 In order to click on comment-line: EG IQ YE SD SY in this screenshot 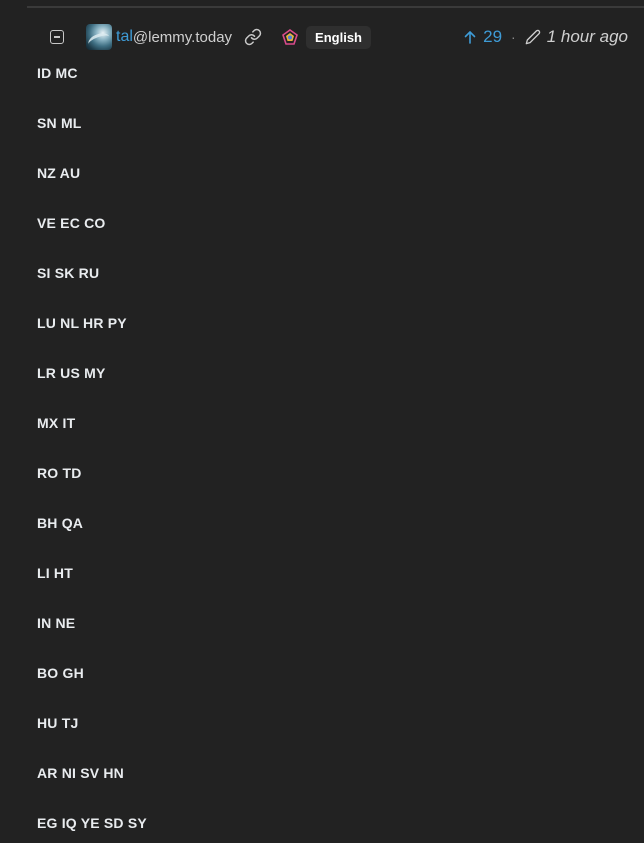, I will do `click(92, 823)`.